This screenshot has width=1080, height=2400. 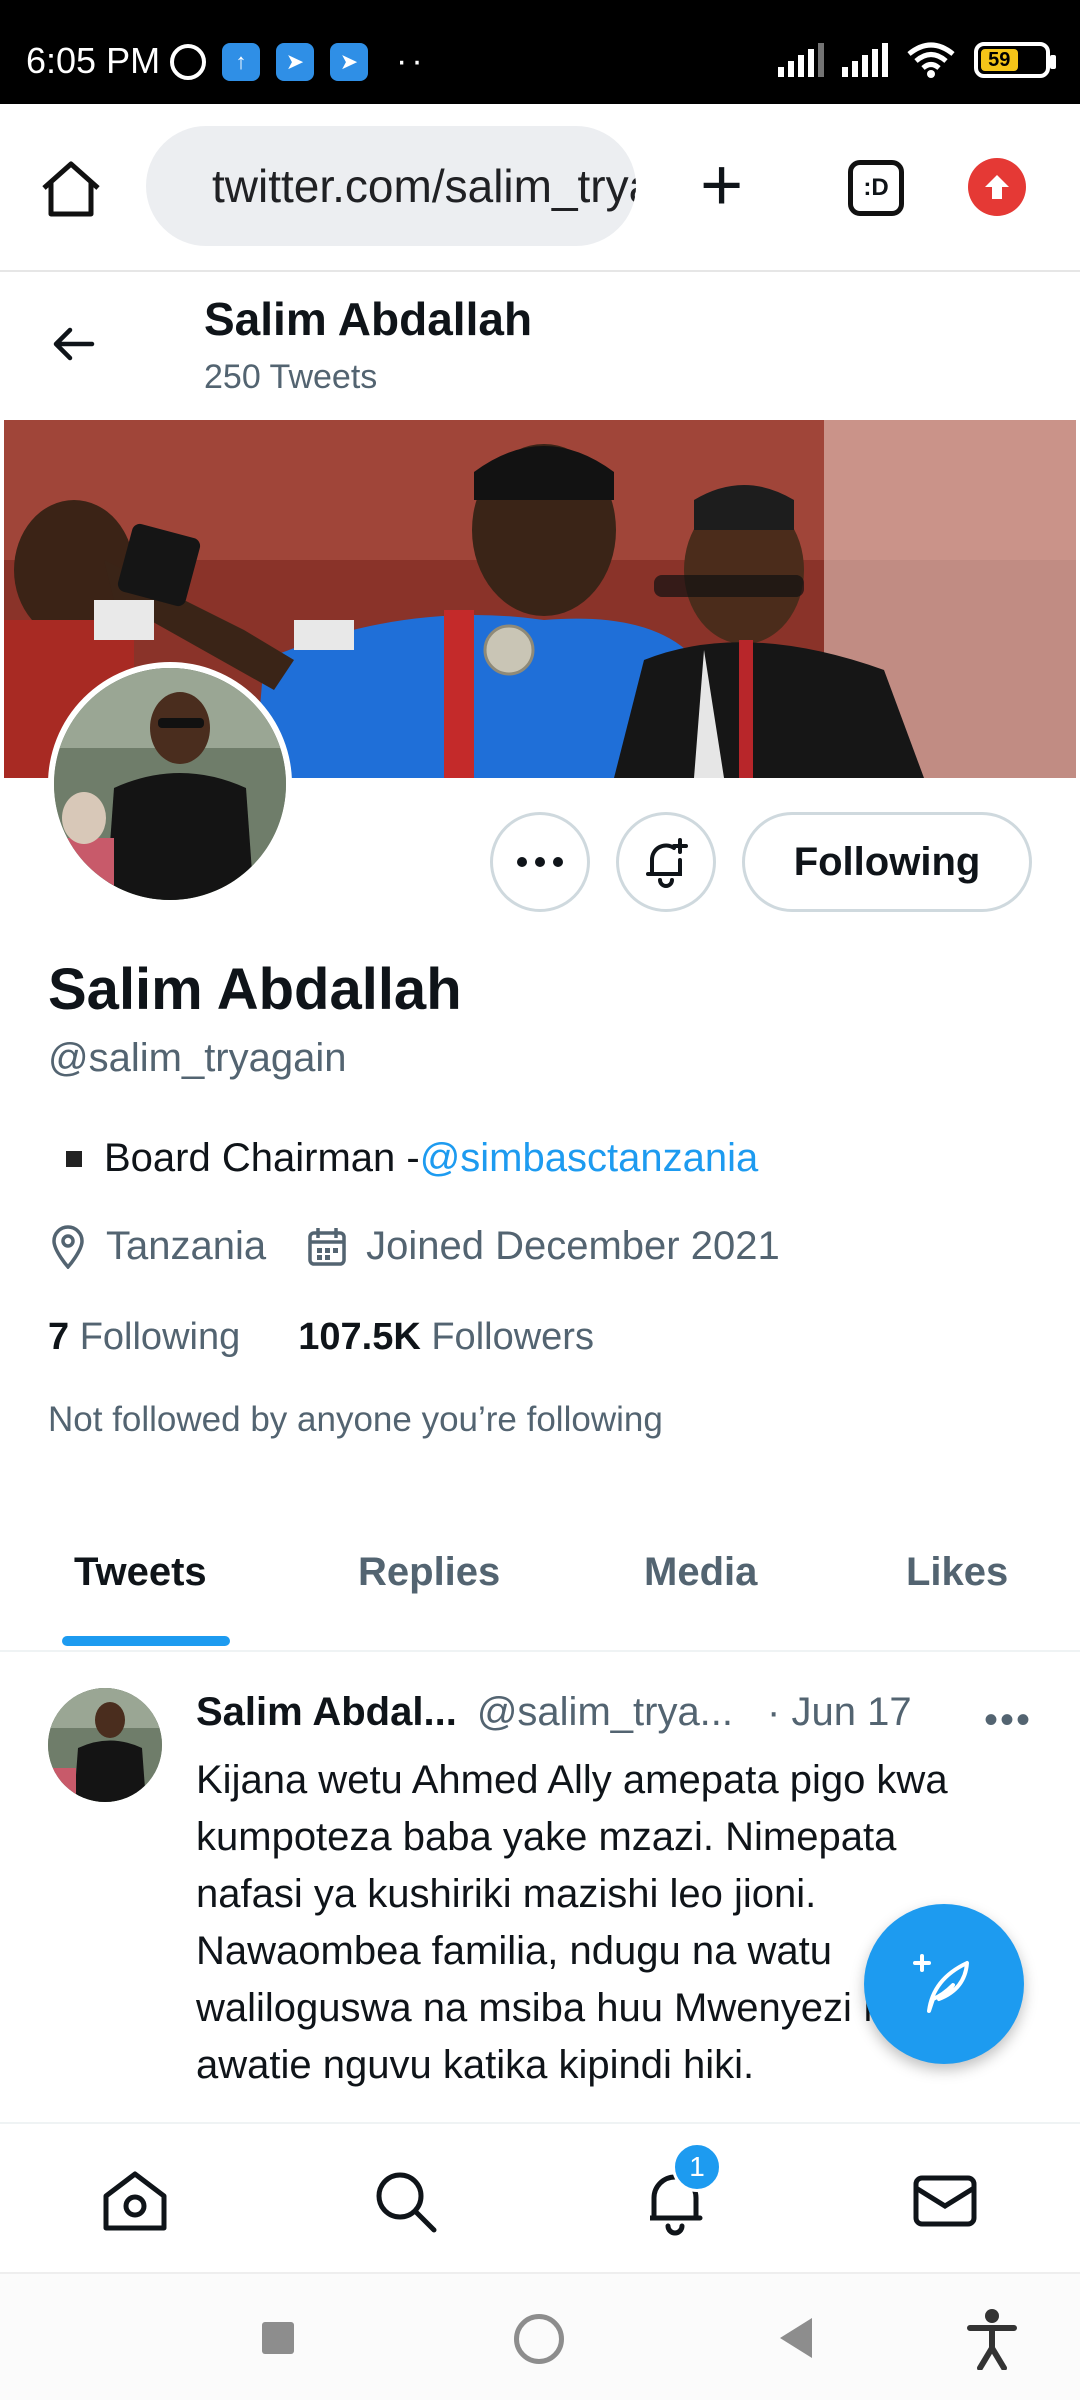 I want to click on tweet-date: · Jun 17, so click(x=839, y=1712).